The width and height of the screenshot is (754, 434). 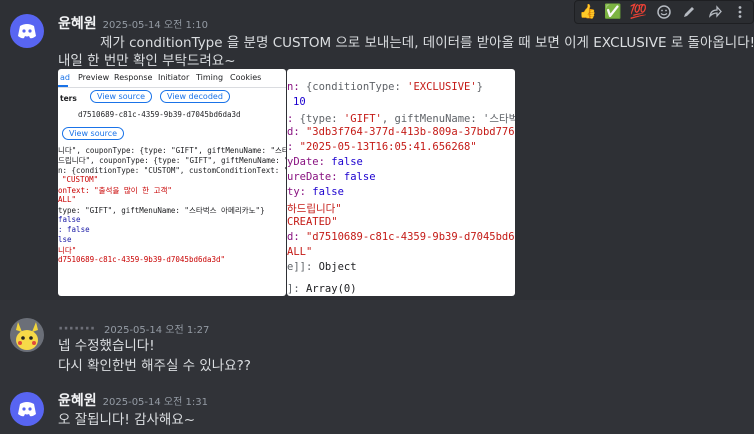 What do you see at coordinates (209, 77) in the screenshot?
I see `tab-timing: Timing` at bounding box center [209, 77].